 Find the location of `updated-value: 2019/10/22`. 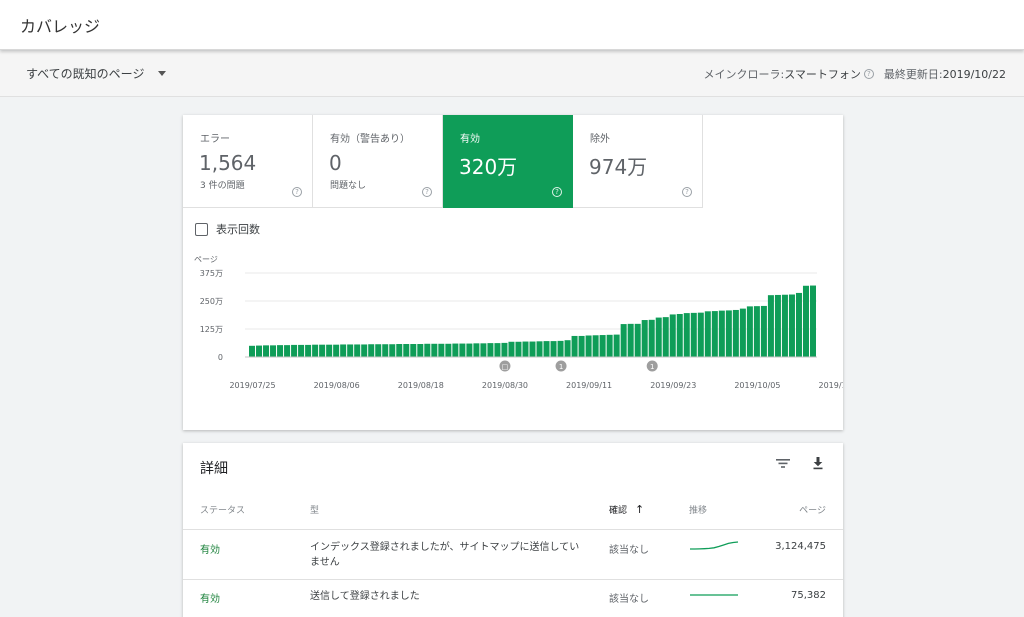

updated-value: 2019/10/22 is located at coordinates (974, 74).